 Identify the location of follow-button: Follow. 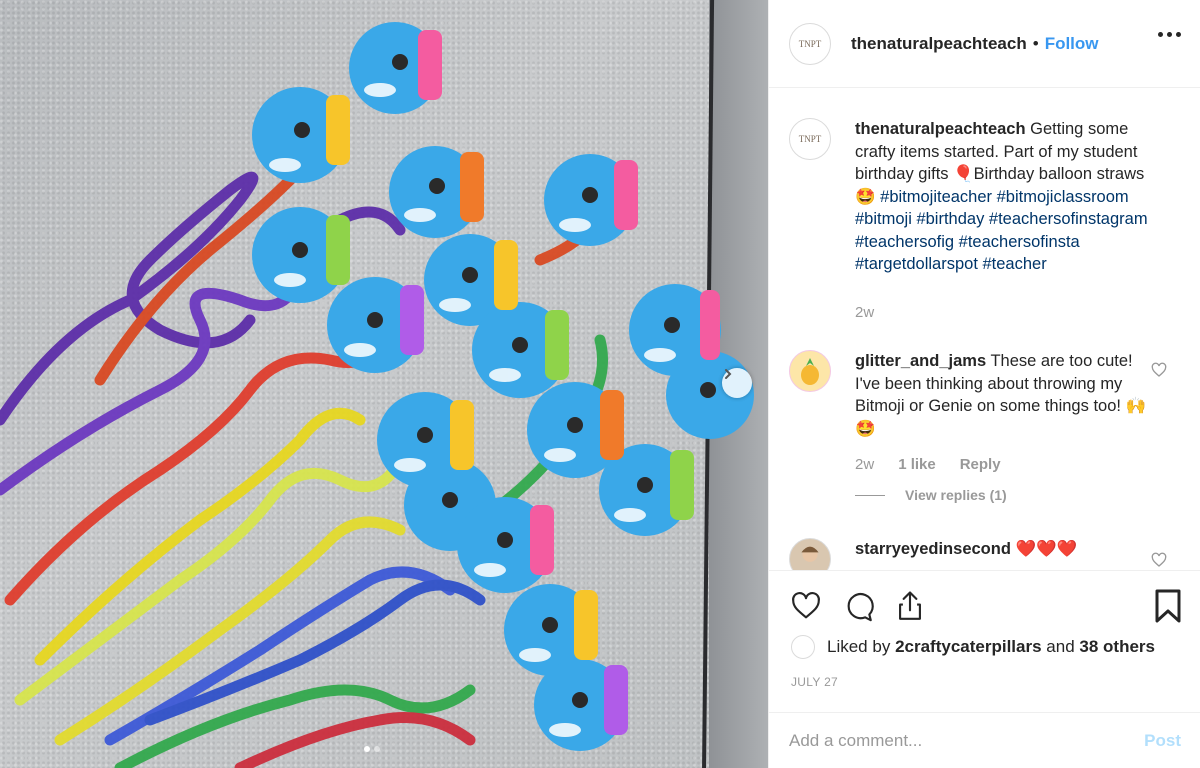
(1072, 44).